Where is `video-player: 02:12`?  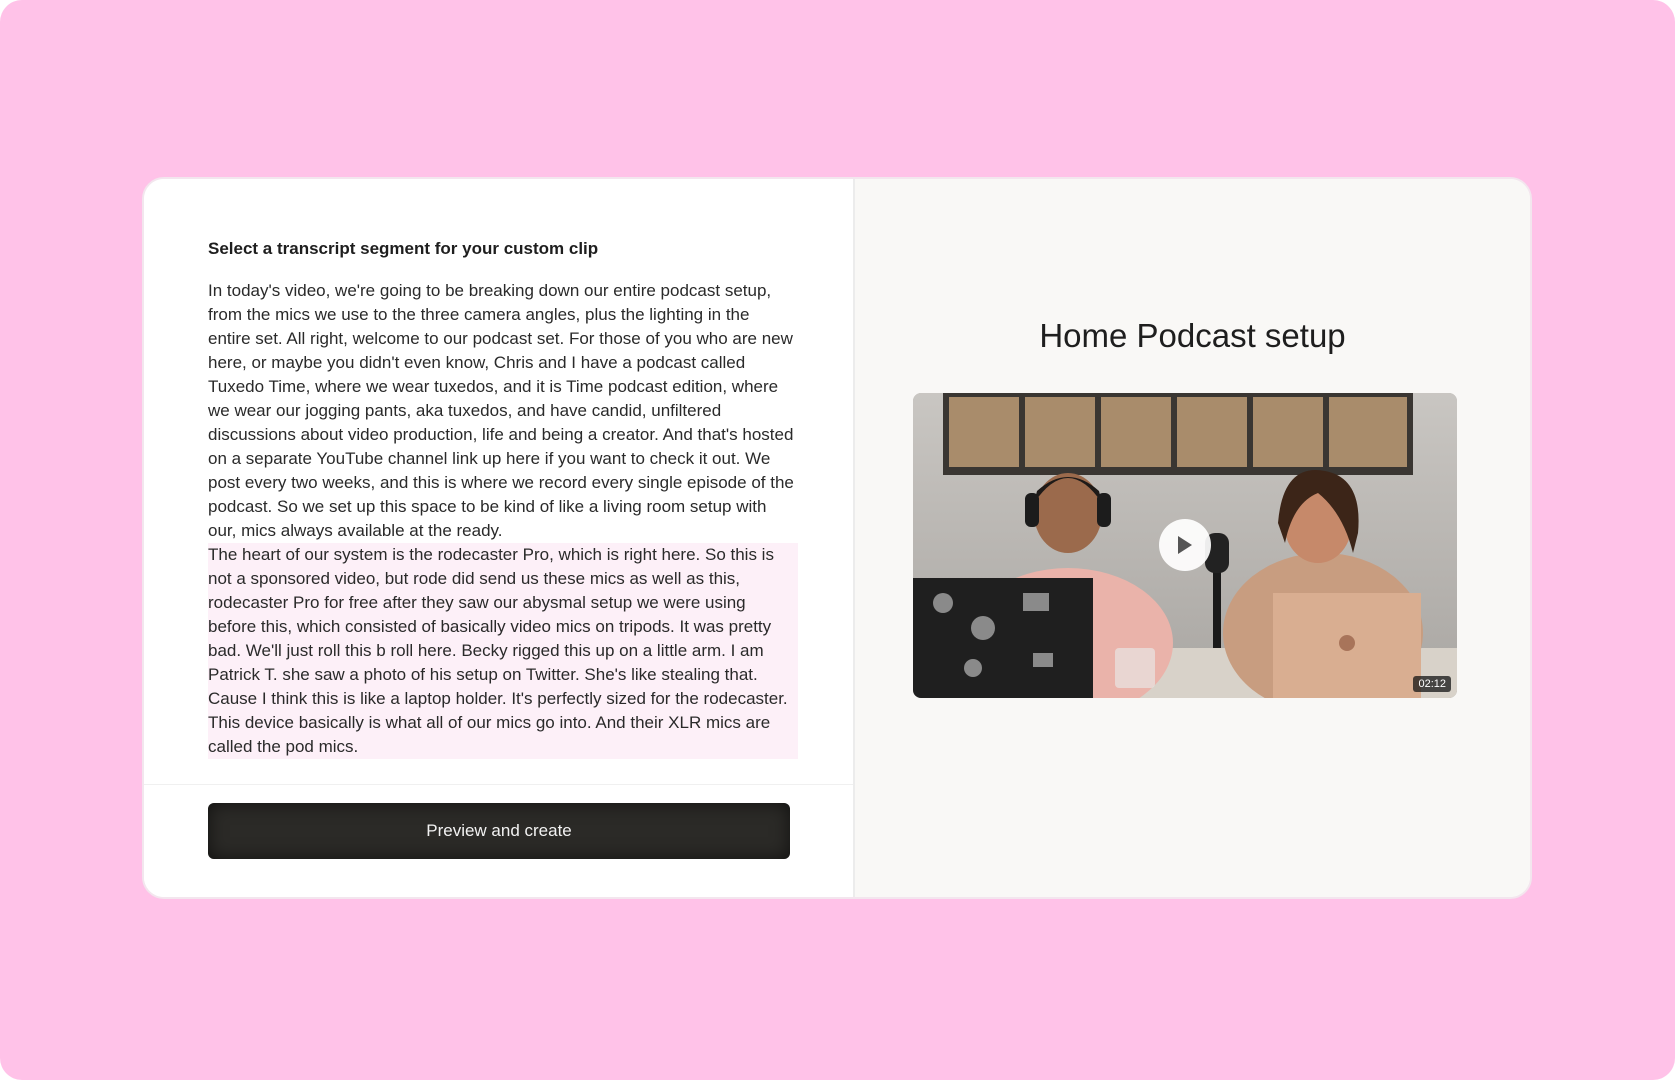 video-player: 02:12 is located at coordinates (1185, 545).